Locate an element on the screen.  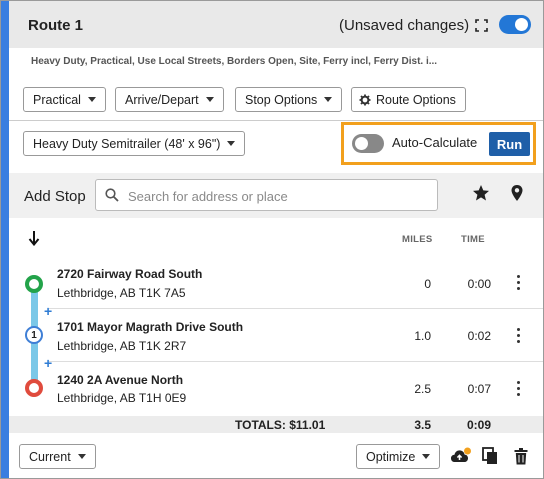
stop-options-dropdown: Stop Options is located at coordinates (289, 99).